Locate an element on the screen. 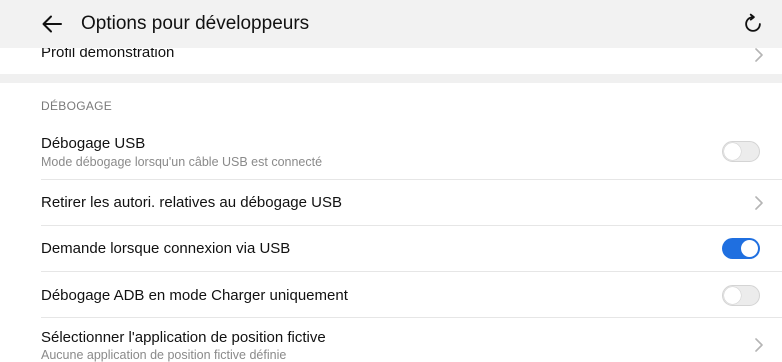 The image size is (782, 362). refresh-button is located at coordinates (753, 24).